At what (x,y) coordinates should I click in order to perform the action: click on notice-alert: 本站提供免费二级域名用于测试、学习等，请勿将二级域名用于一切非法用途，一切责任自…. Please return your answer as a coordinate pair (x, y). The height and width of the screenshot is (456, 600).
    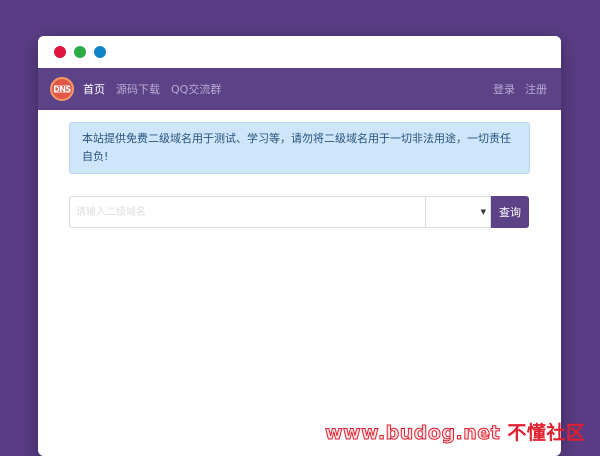
    Looking at the image, I should click on (299, 148).